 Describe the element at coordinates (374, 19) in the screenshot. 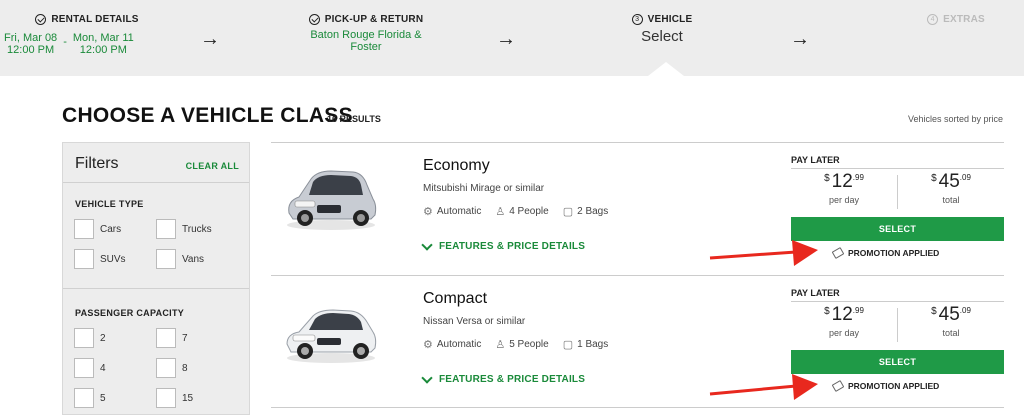

I see `step-title: PICK-UP & RETURN` at that location.